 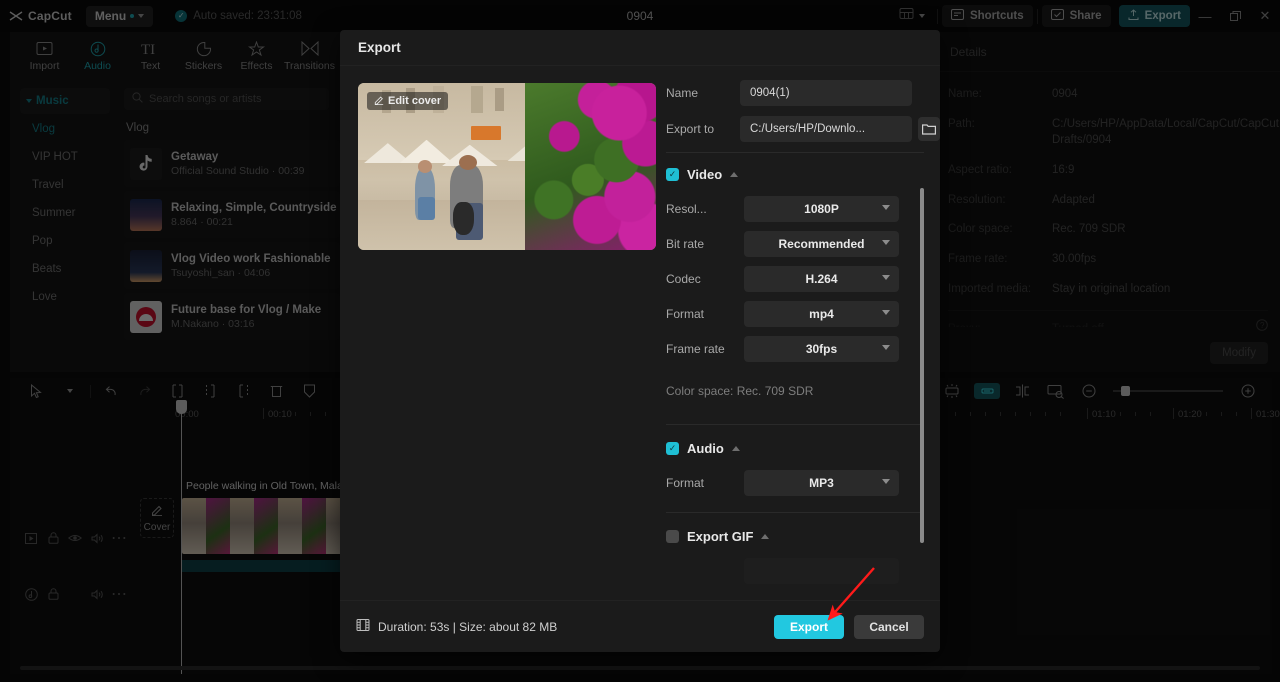 What do you see at coordinates (821, 571) in the screenshot?
I see `gif-option-select` at bounding box center [821, 571].